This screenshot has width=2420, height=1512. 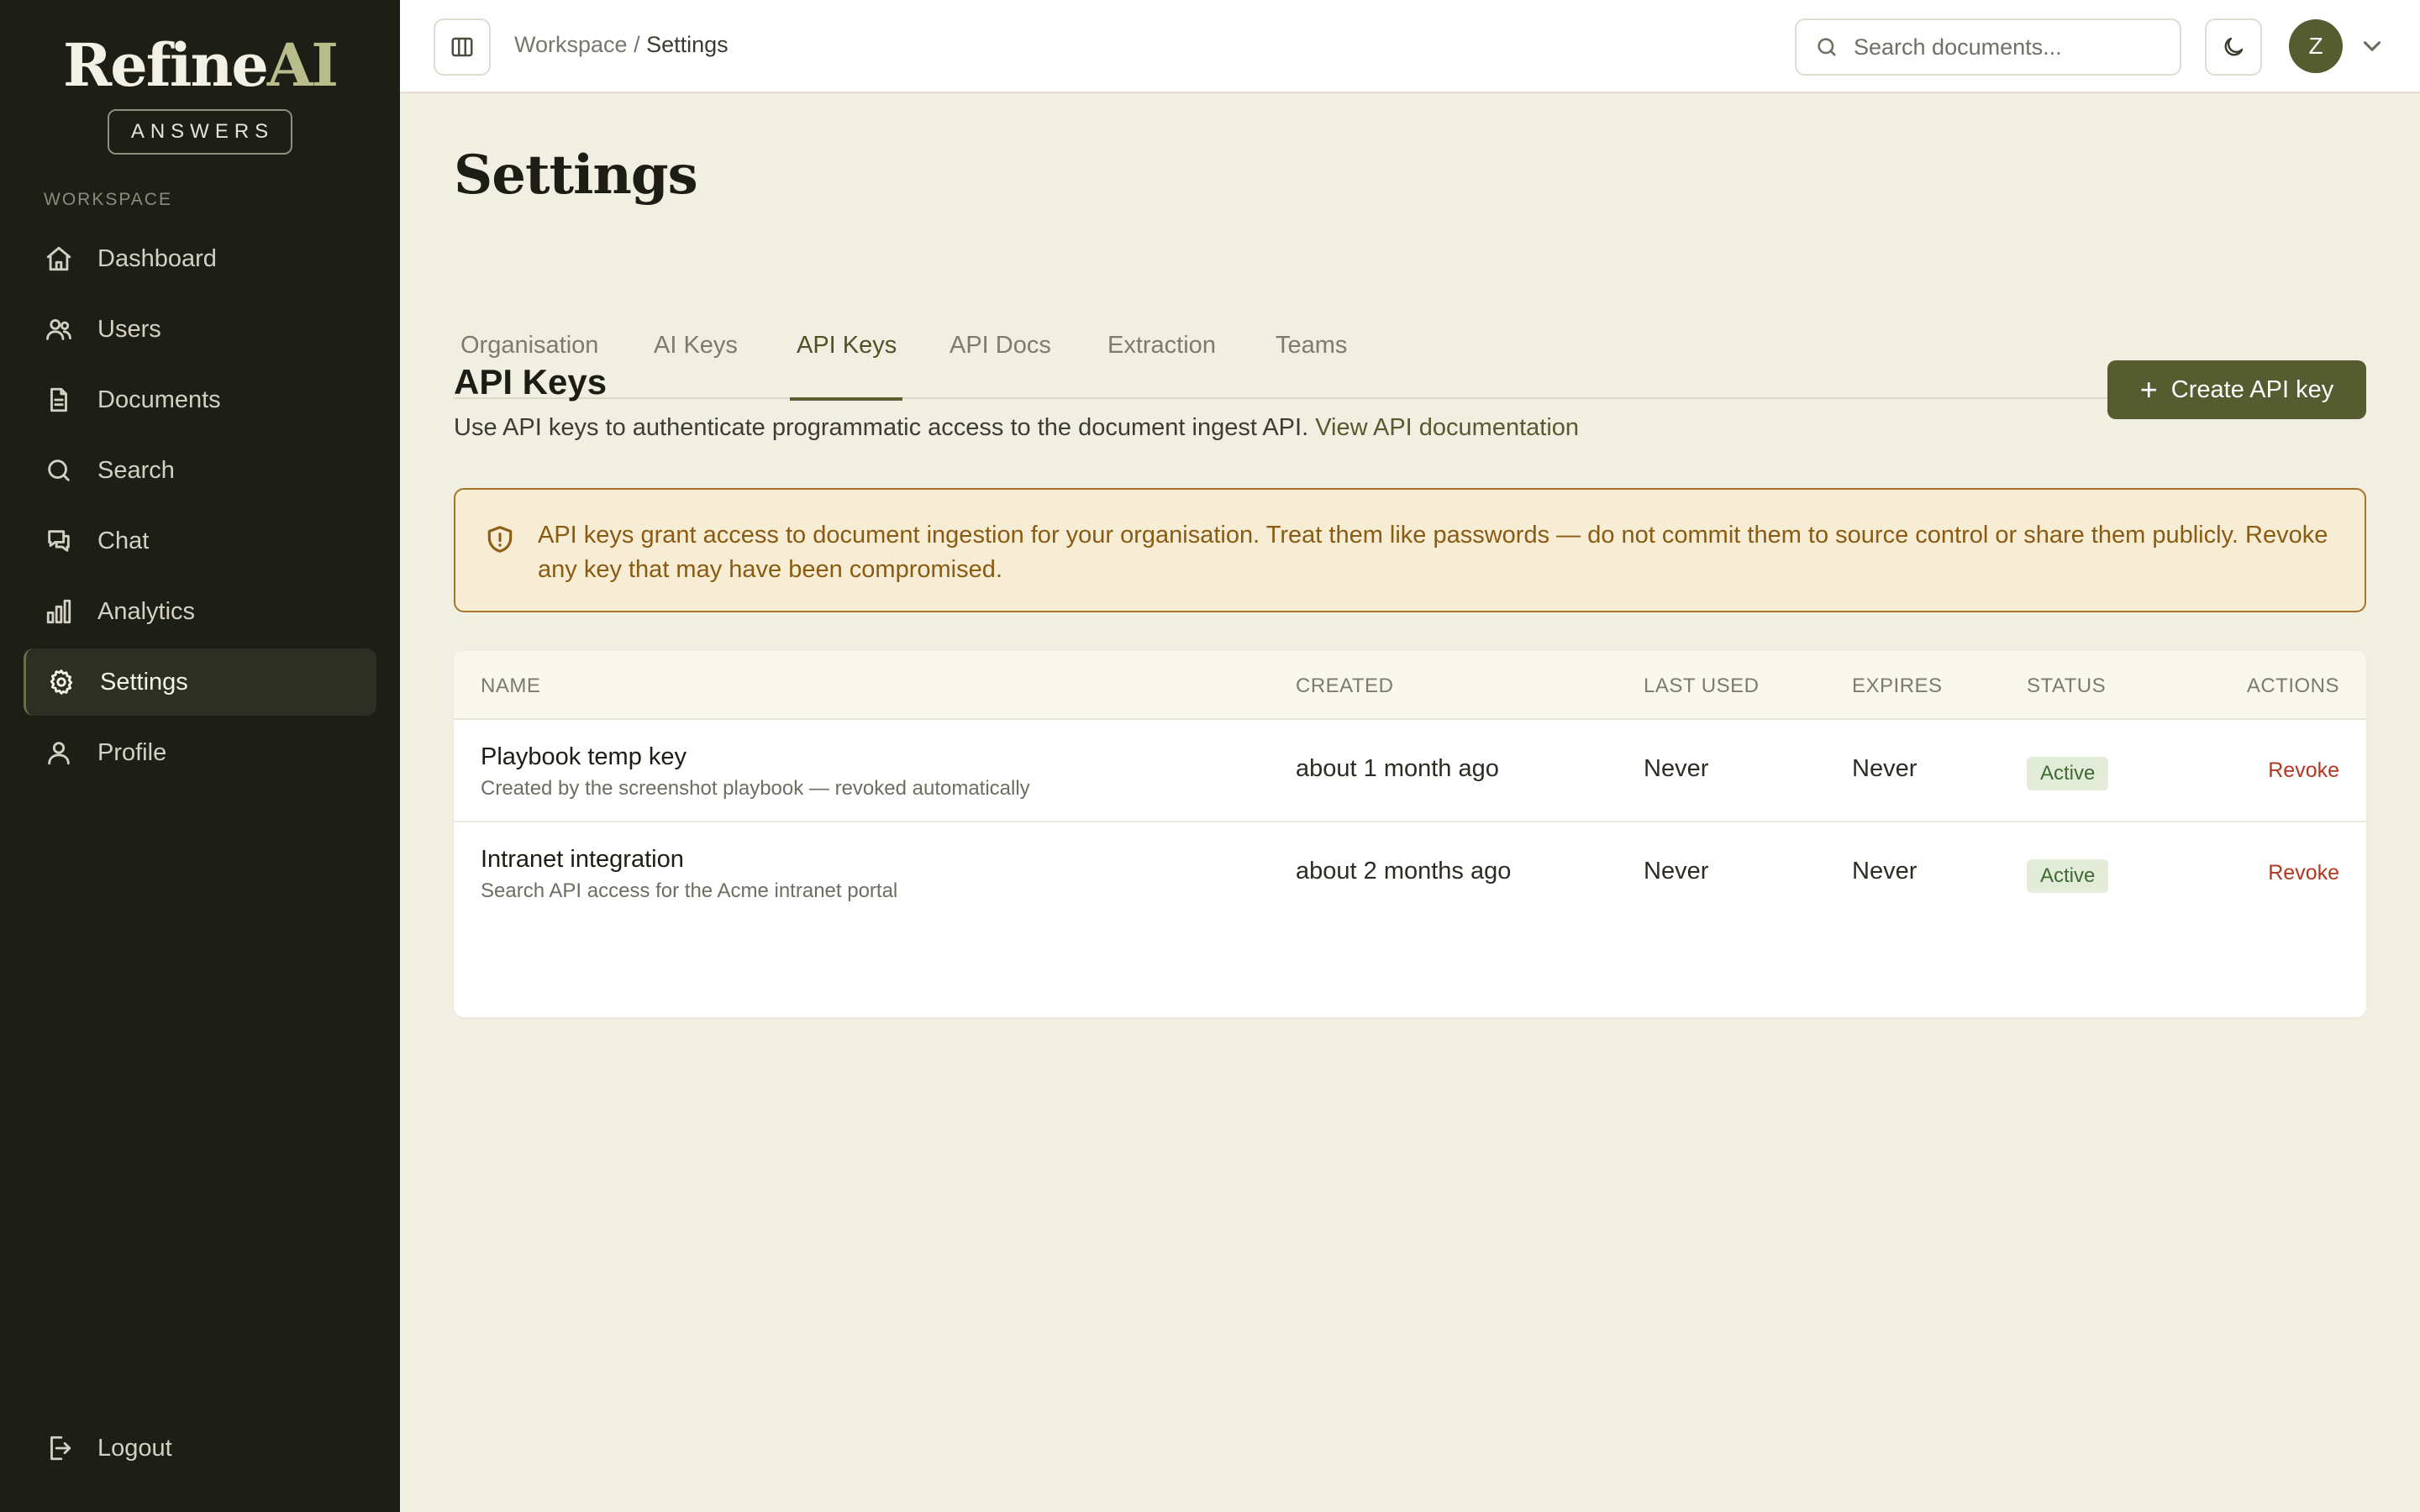 What do you see at coordinates (200, 752) in the screenshot?
I see `sidebar-item-profile: Profile` at bounding box center [200, 752].